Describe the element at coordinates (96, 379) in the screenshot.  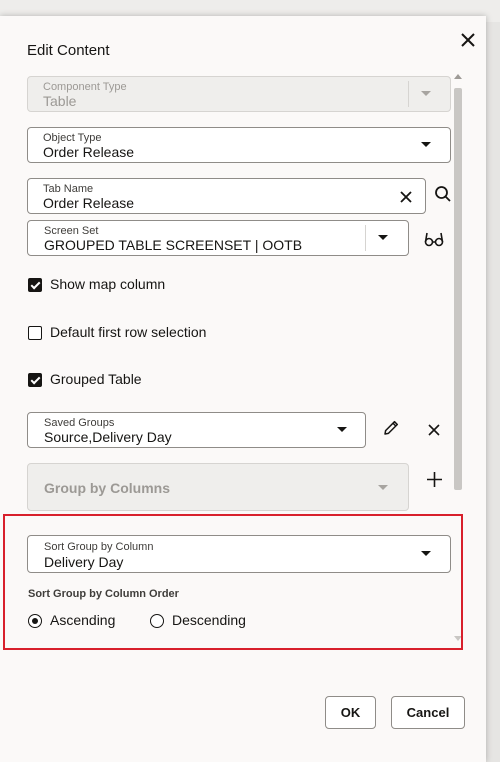
I see `grouped-table-label: Grouped Table` at that location.